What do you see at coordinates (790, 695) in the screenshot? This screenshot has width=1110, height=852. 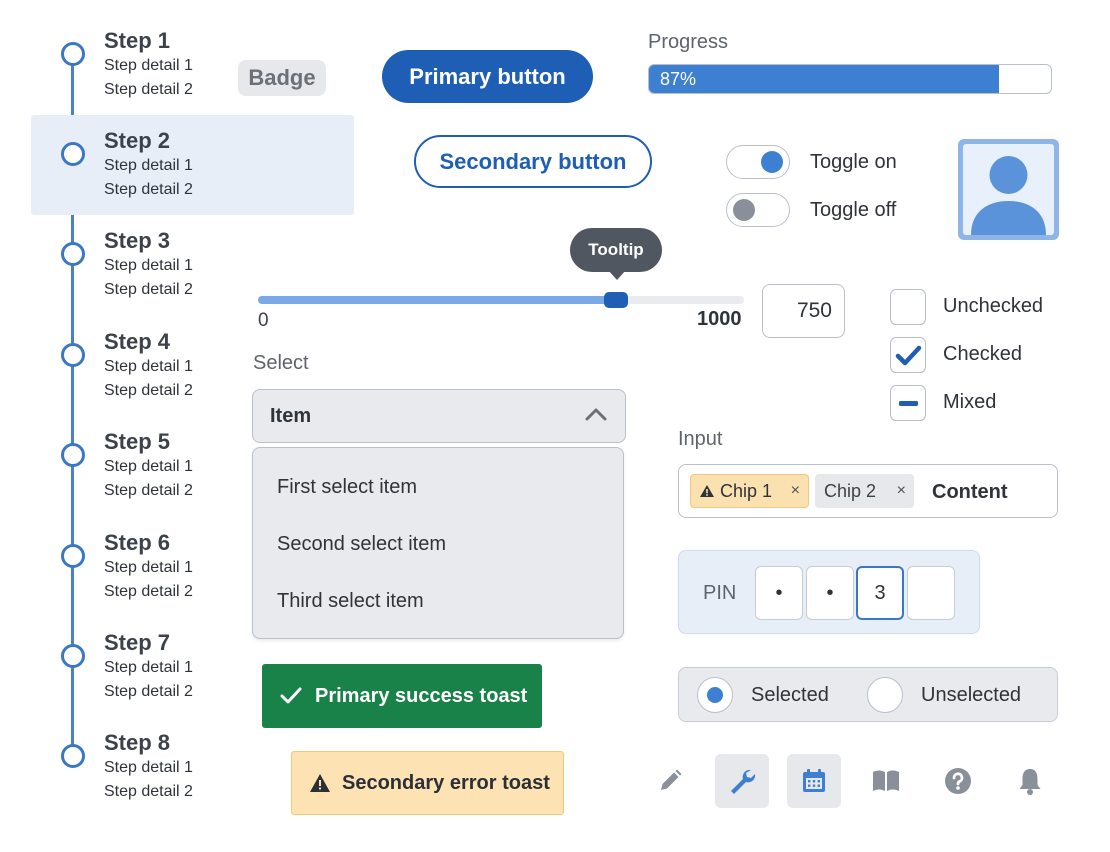 I see `radio-selected-label: Selected` at bounding box center [790, 695].